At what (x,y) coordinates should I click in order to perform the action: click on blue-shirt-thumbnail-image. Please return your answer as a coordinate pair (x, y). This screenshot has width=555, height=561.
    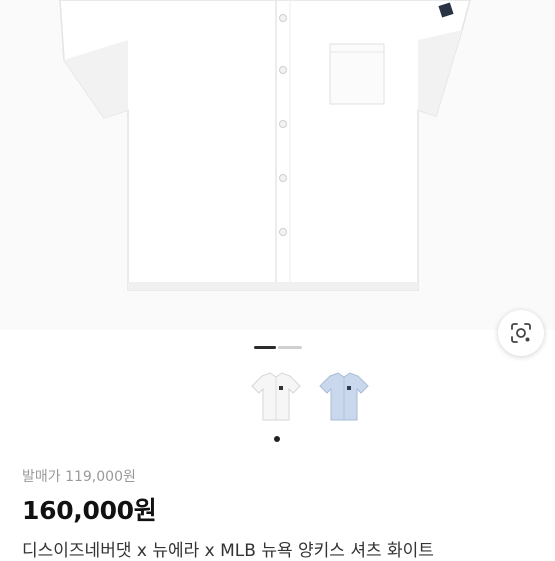
    Looking at the image, I should click on (344, 396).